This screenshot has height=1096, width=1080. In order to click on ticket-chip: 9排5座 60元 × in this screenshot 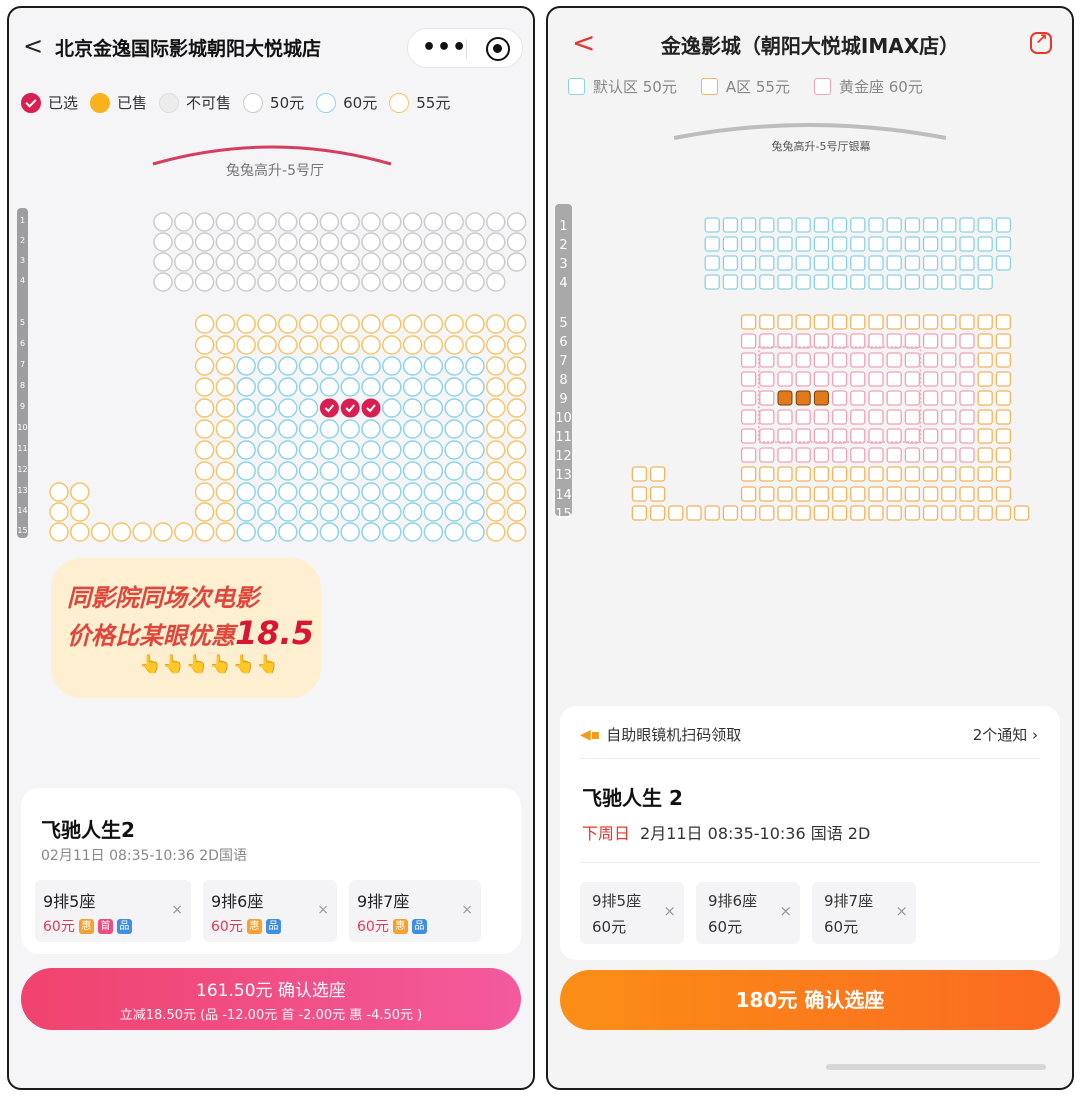, I will do `click(632, 913)`.